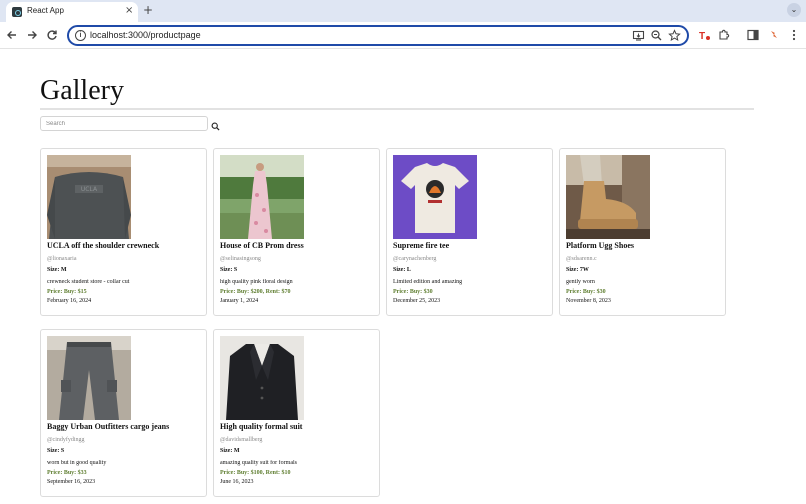  Describe the element at coordinates (255, 292) in the screenshot. I see `product-price: Price: Buy: $200, Rent: $70` at that location.